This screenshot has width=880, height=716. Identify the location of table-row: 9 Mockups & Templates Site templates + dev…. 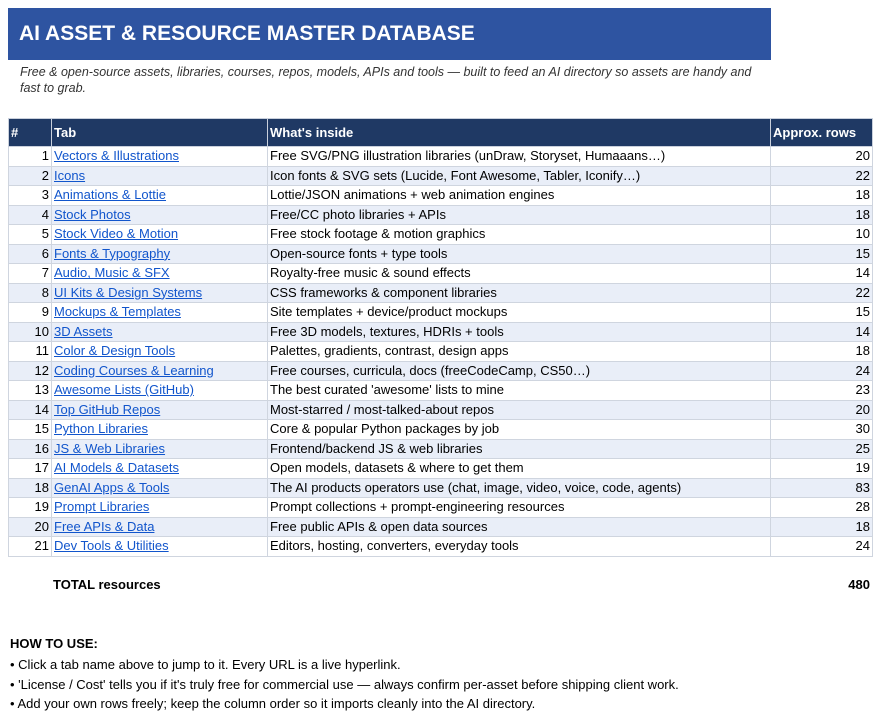
(440, 312).